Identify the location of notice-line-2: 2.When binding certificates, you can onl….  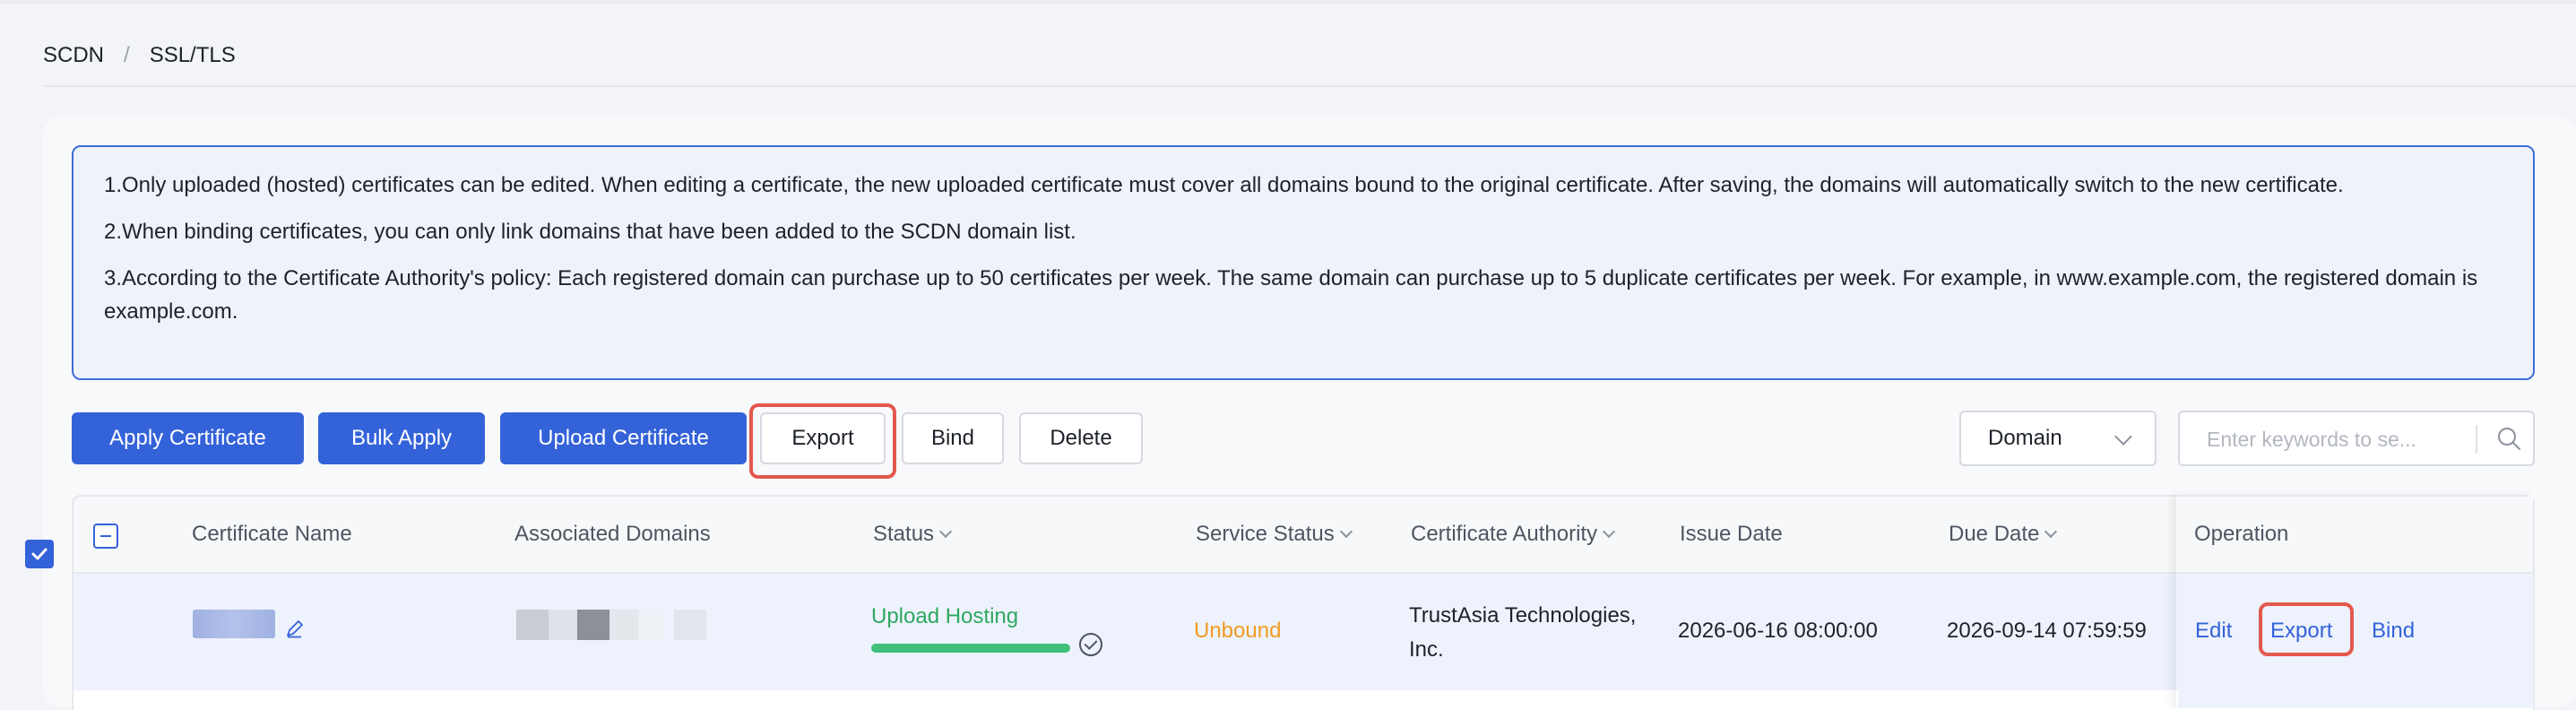
(590, 232).